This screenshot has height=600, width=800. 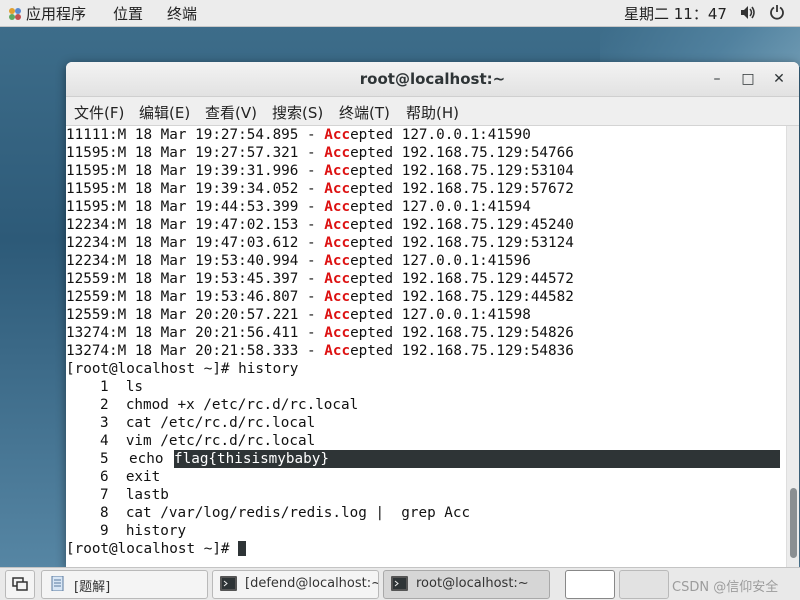 I want to click on history-number: 5, so click(x=104, y=459).